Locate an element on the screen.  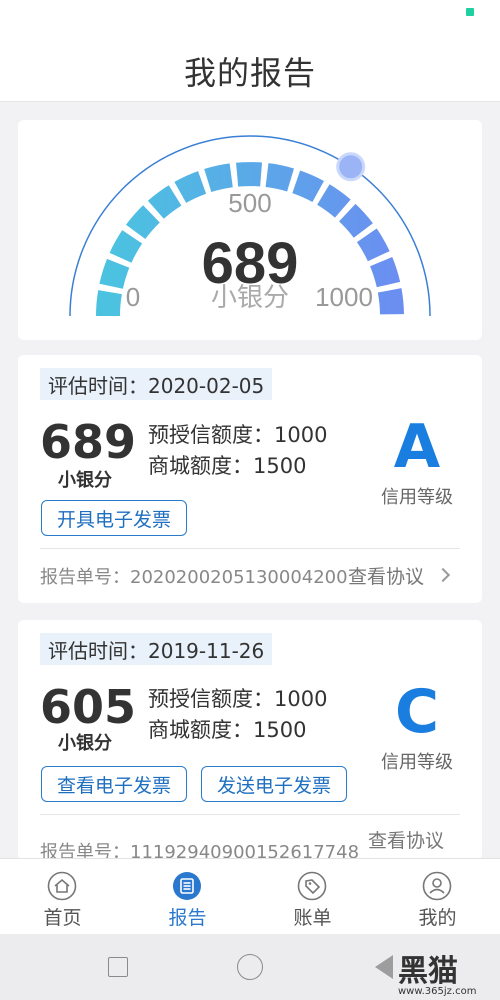
watermark-url: www.365jz.com is located at coordinates (437, 991).